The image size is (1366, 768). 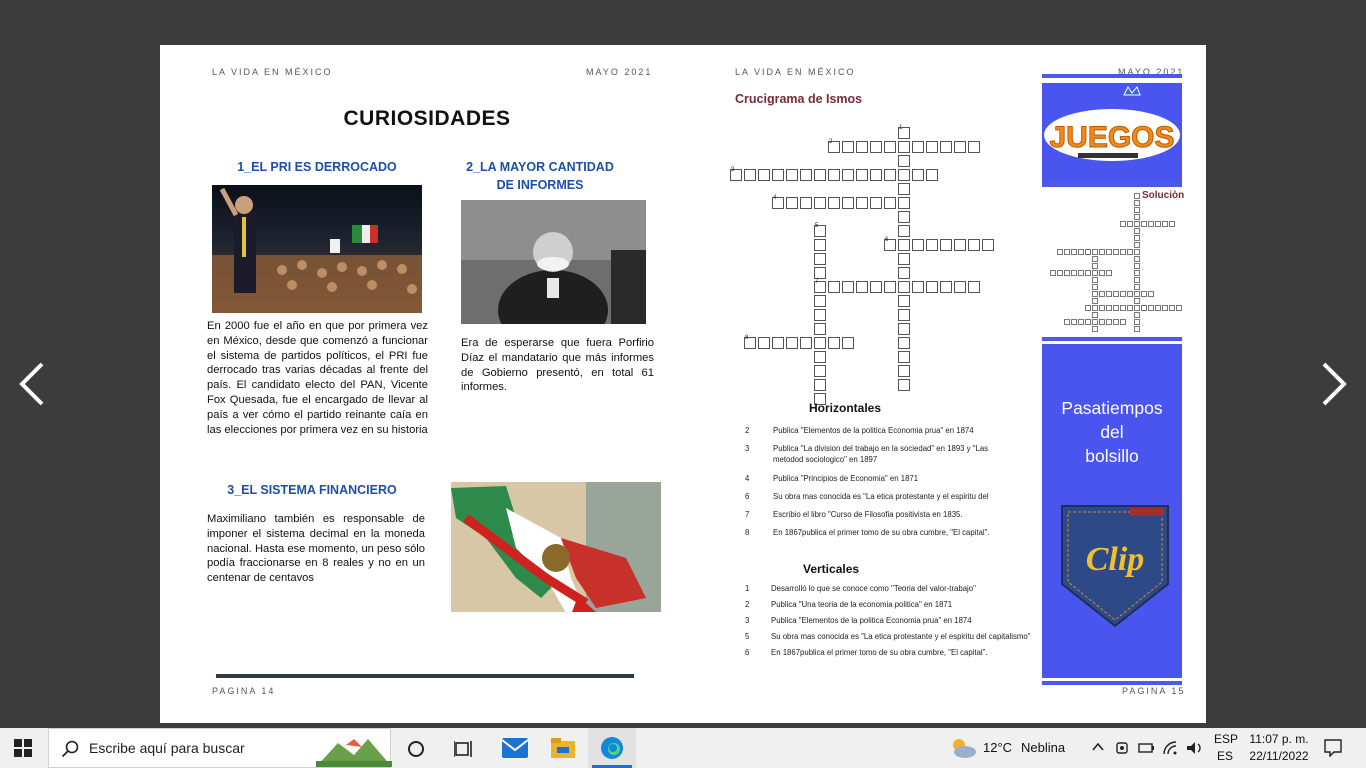 What do you see at coordinates (244, 691) in the screenshot?
I see `left-page-number: PAGINA 14` at bounding box center [244, 691].